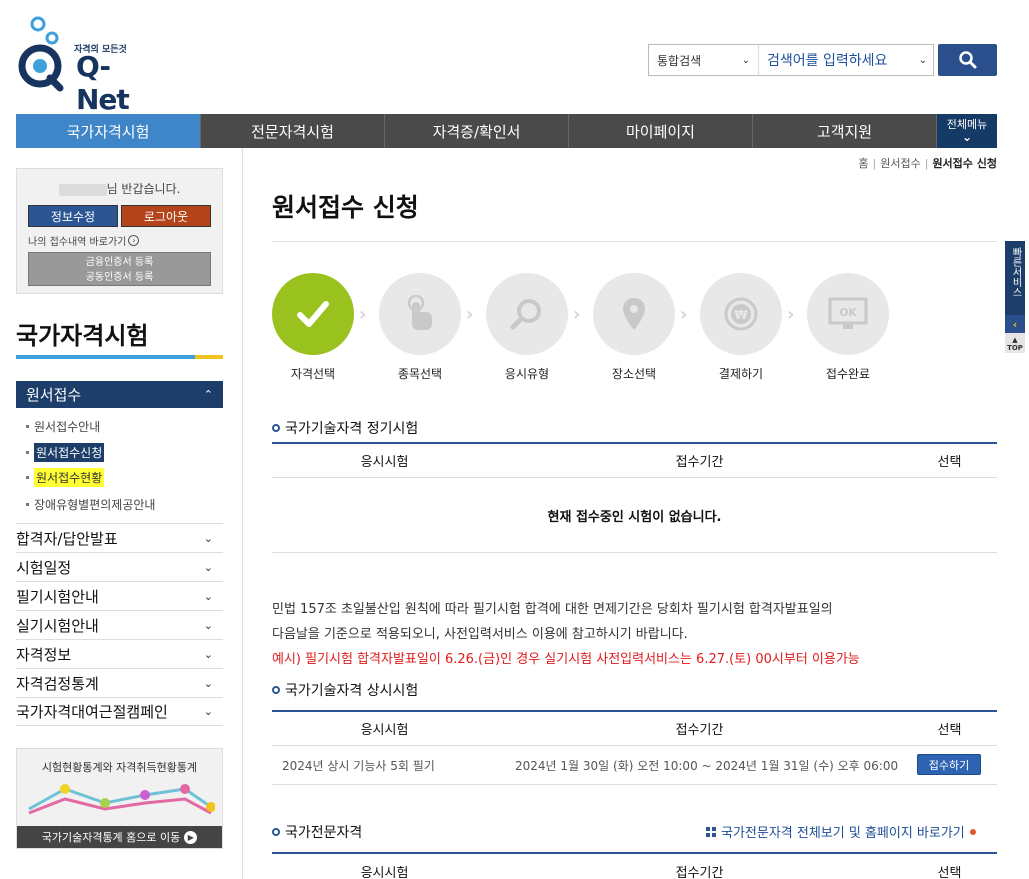 Image resolution: width=1029 pixels, height=879 pixels. What do you see at coordinates (863, 163) in the screenshot?
I see `breadcrumb-home: 홈` at bounding box center [863, 163].